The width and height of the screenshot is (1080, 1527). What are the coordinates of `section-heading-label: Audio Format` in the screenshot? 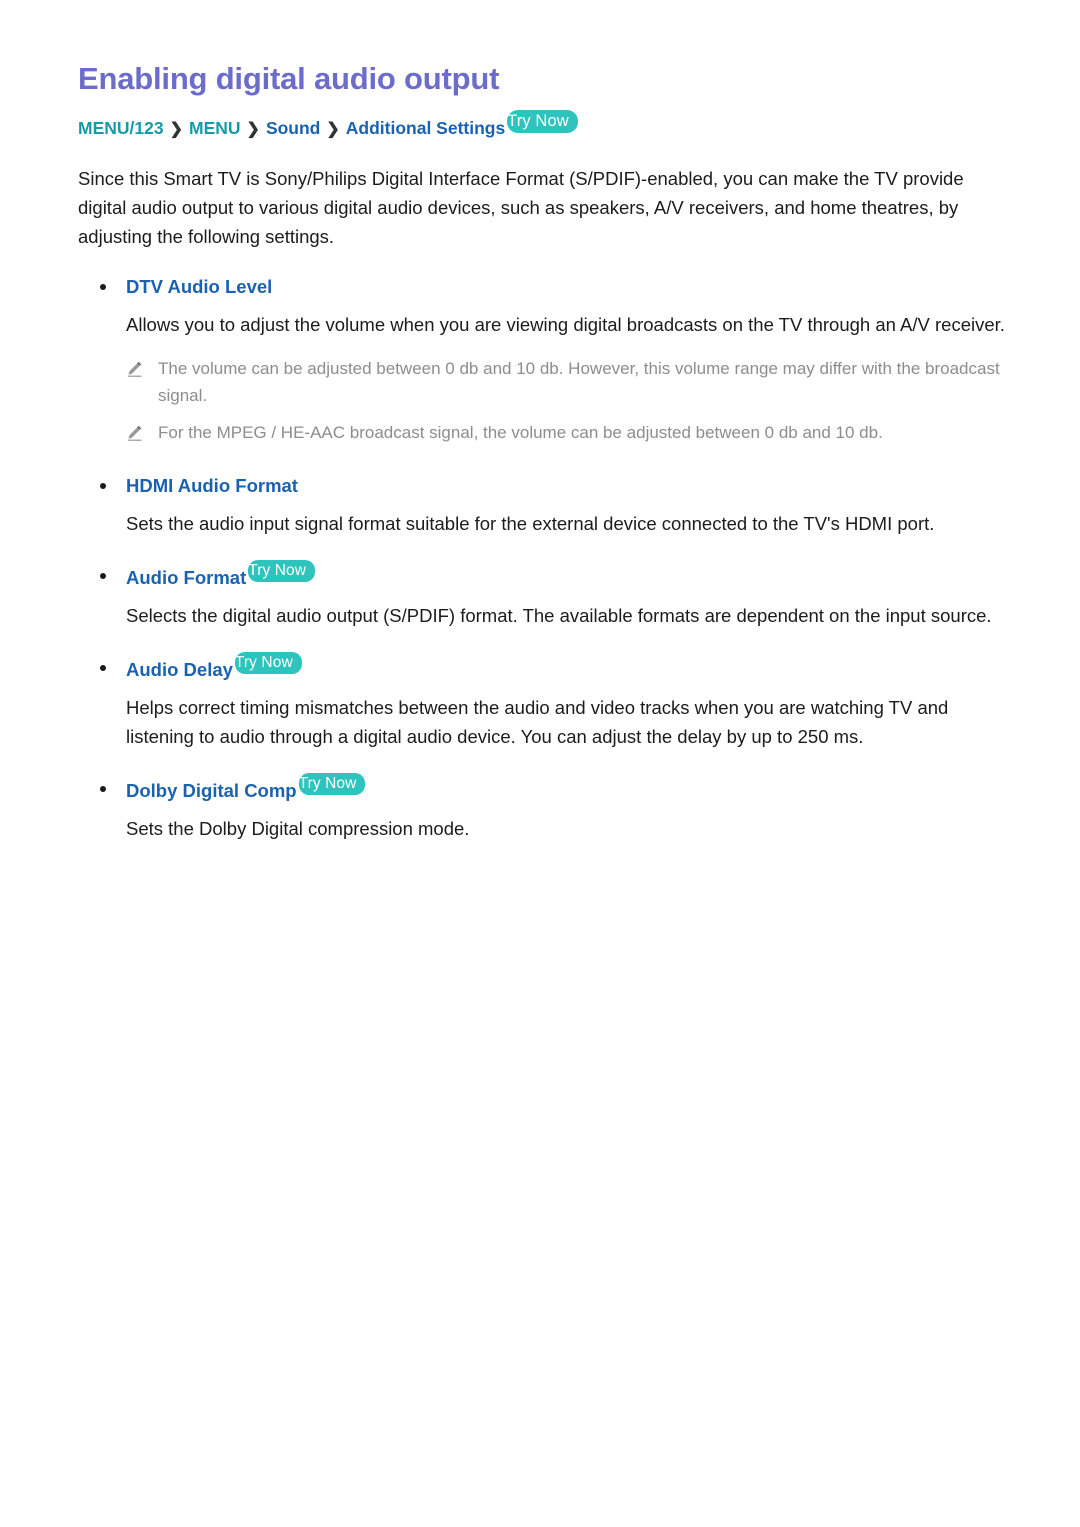 It's located at (186, 577).